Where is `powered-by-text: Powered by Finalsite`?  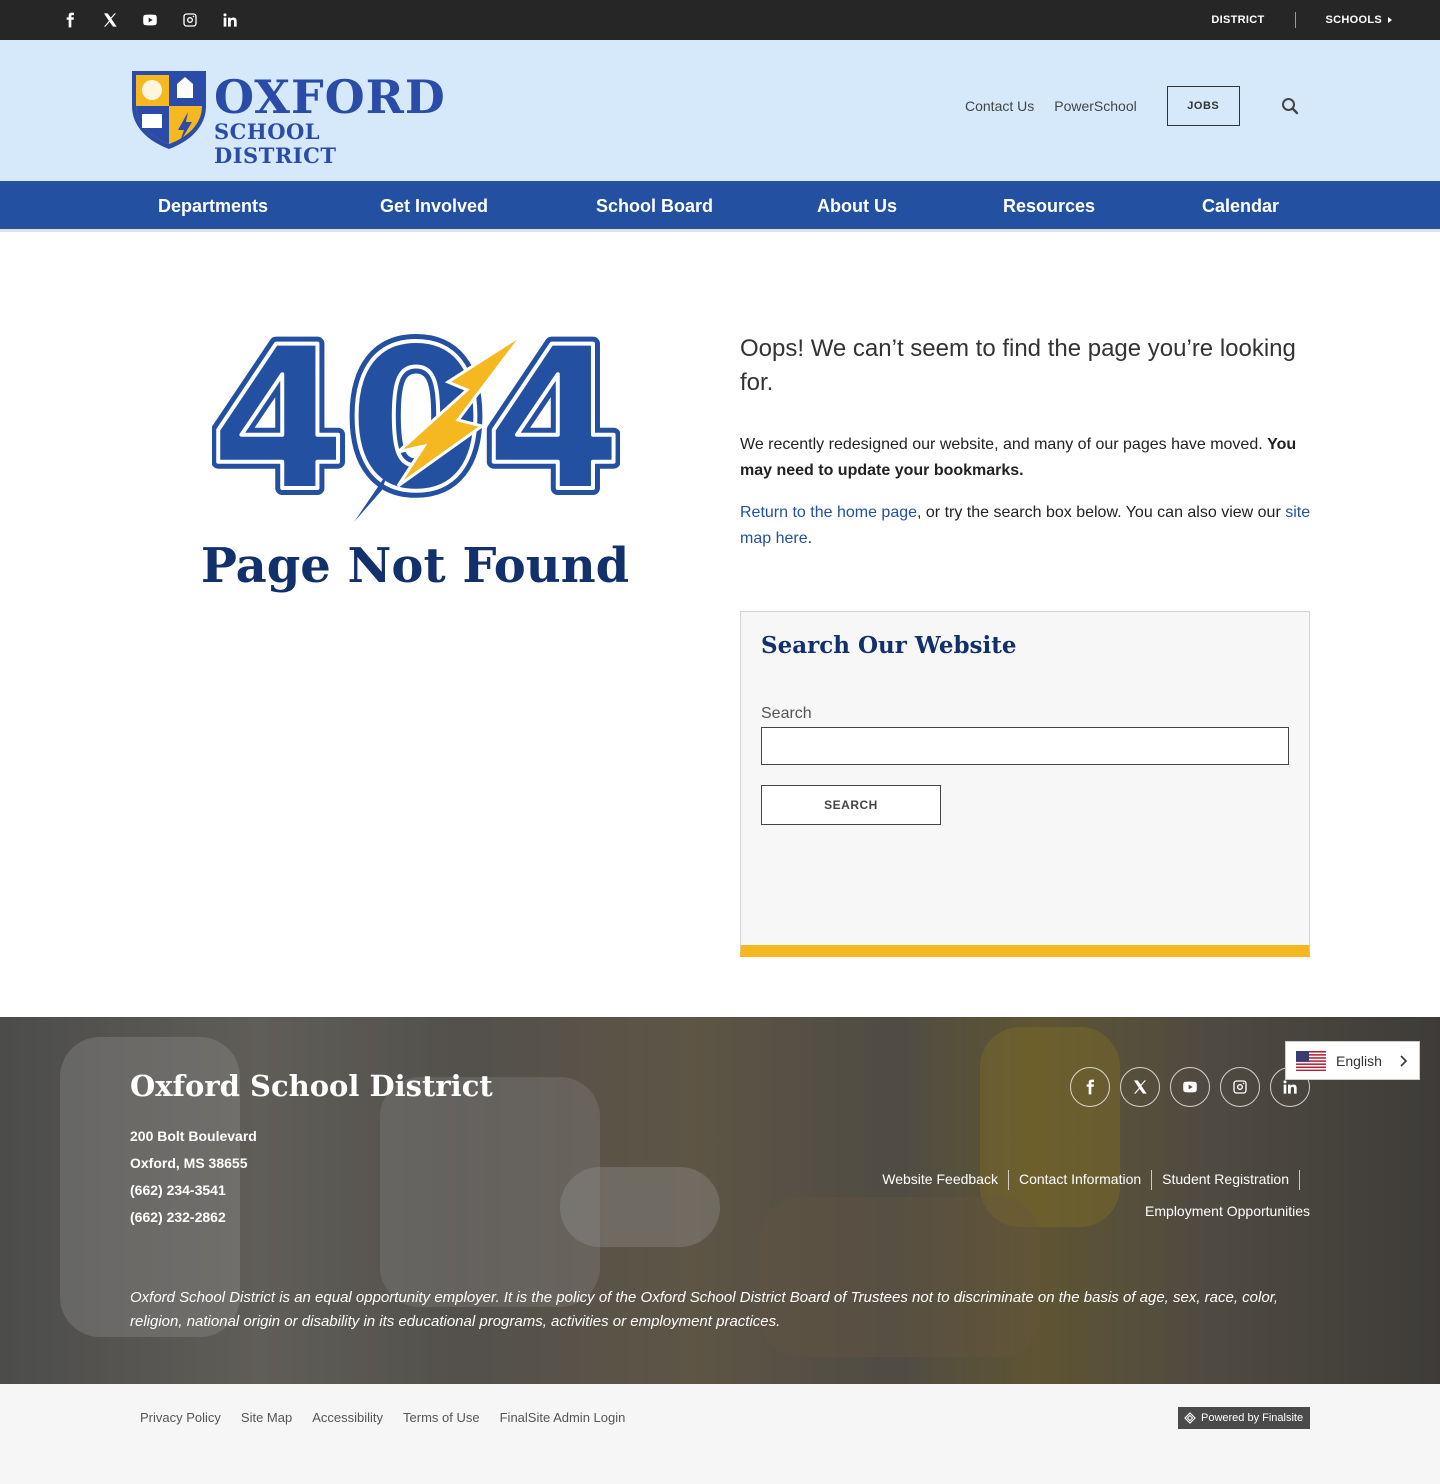
powered-by-text: Powered by Finalsite is located at coordinates (1252, 1418).